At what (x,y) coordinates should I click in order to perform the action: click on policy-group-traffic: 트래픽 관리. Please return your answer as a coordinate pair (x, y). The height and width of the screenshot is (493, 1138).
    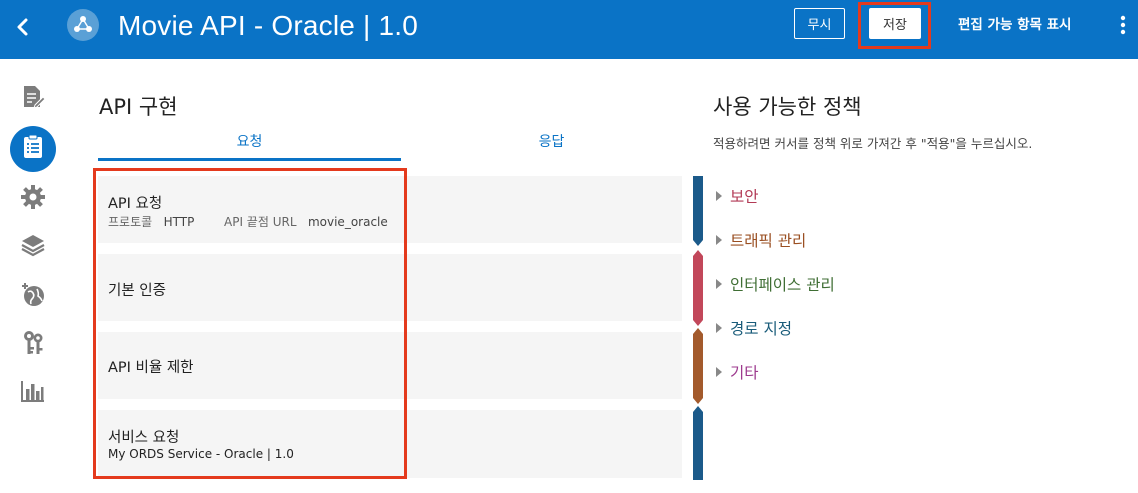
    Looking at the image, I should click on (761, 240).